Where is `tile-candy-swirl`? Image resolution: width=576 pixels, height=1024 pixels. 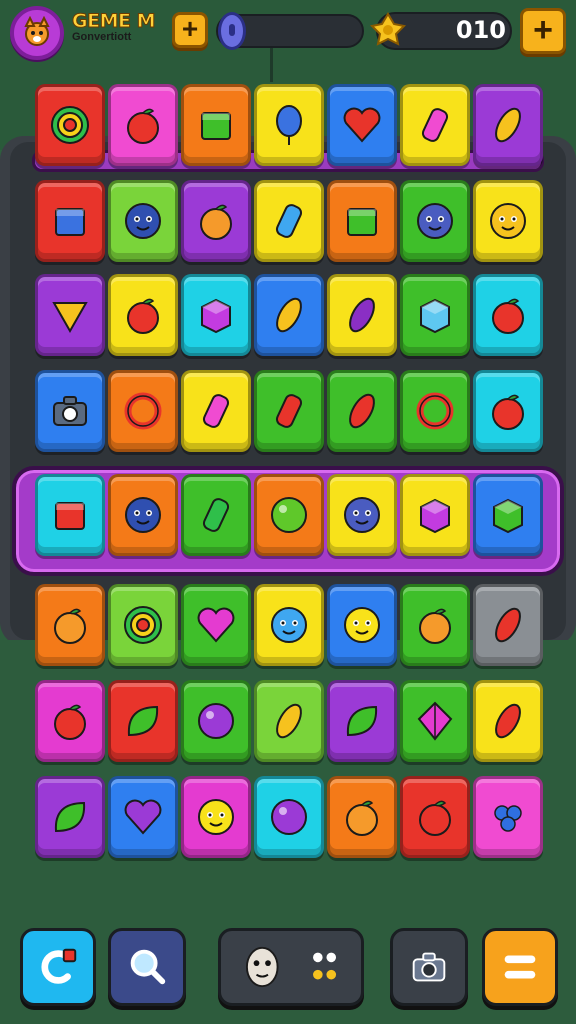
tile-candy-swirl is located at coordinates (143, 625).